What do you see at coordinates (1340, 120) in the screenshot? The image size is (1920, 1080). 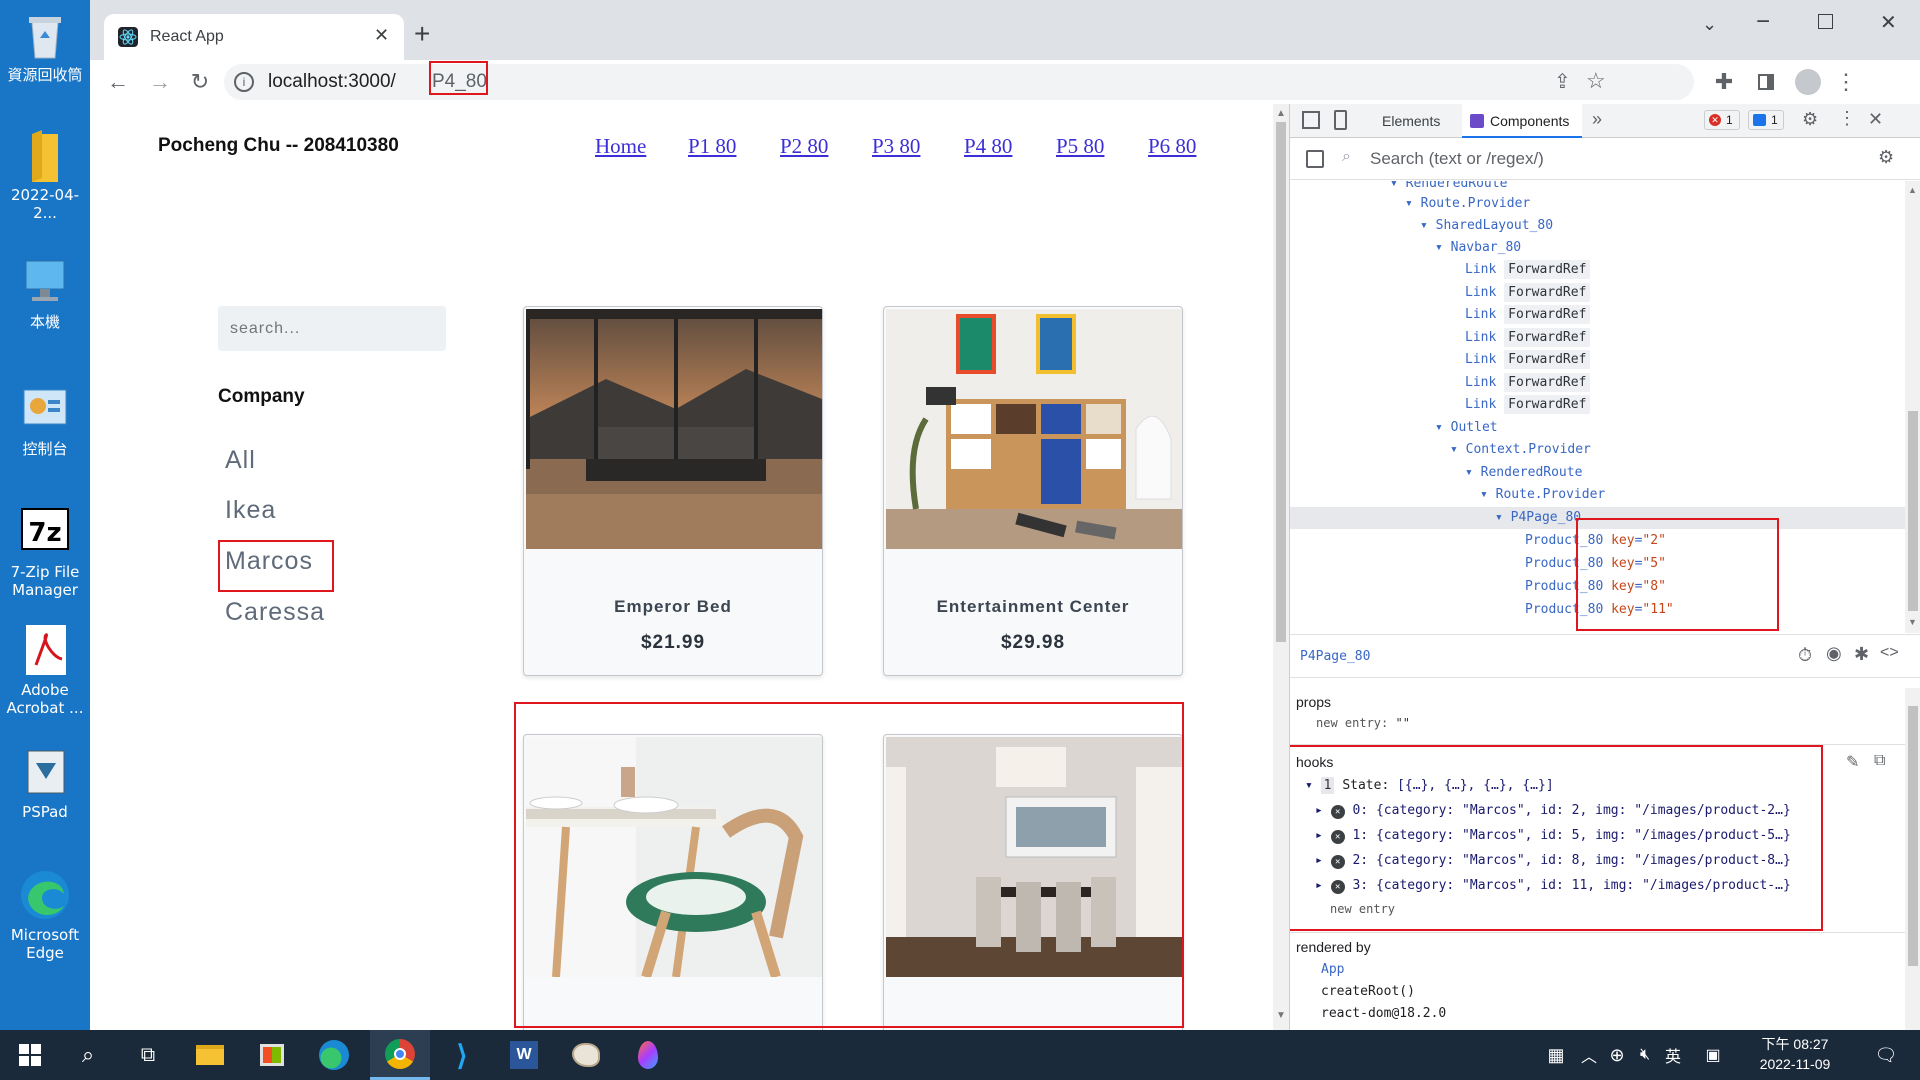 I see `device-toolbar-icon` at bounding box center [1340, 120].